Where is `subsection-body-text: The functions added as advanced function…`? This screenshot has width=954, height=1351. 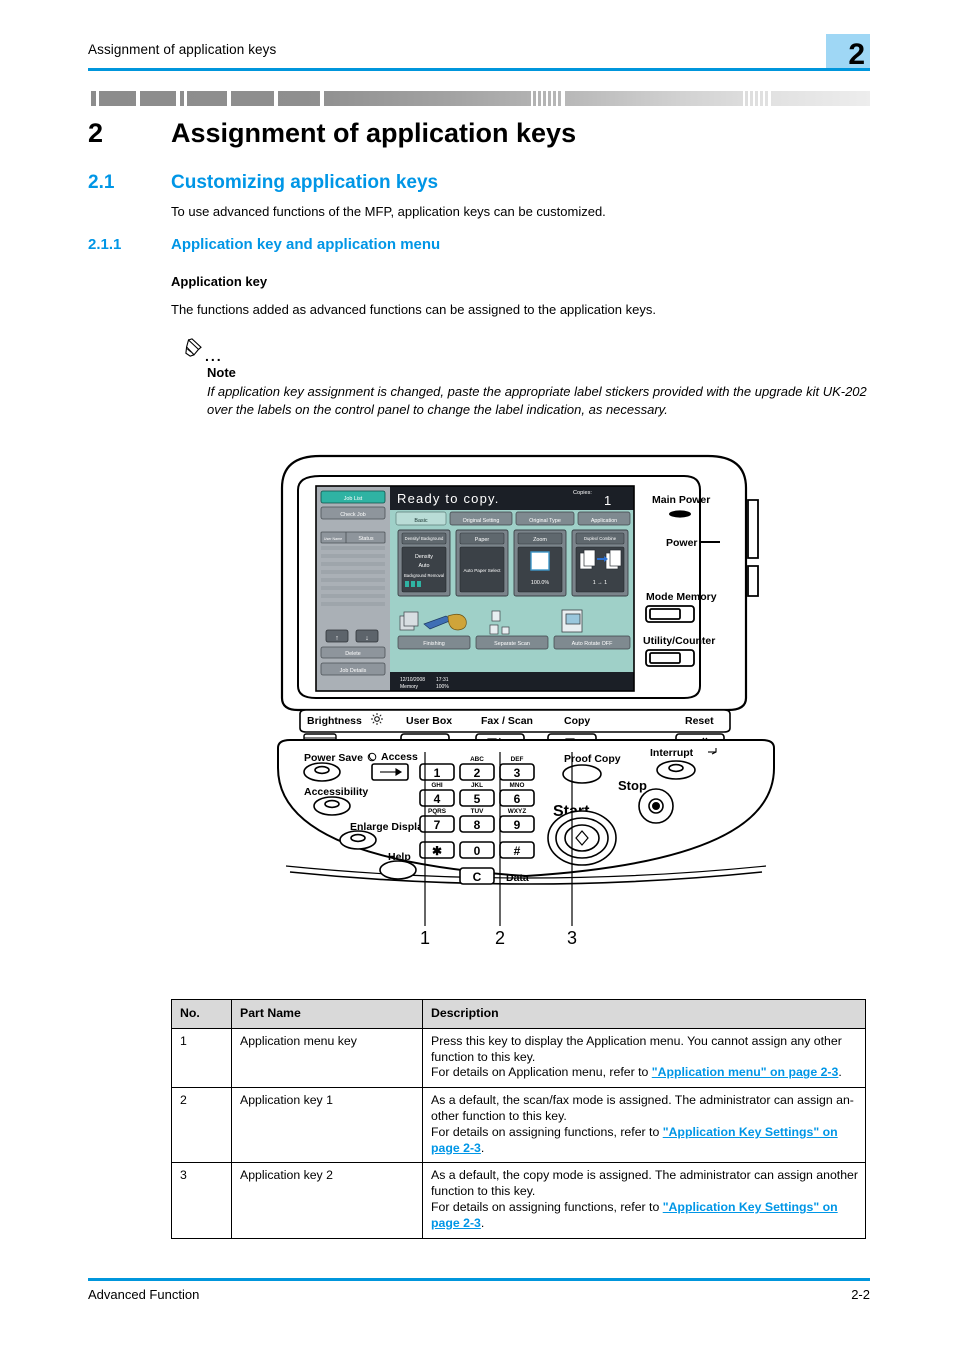 subsection-body-text: The functions added as advanced function… is located at coordinates (413, 309).